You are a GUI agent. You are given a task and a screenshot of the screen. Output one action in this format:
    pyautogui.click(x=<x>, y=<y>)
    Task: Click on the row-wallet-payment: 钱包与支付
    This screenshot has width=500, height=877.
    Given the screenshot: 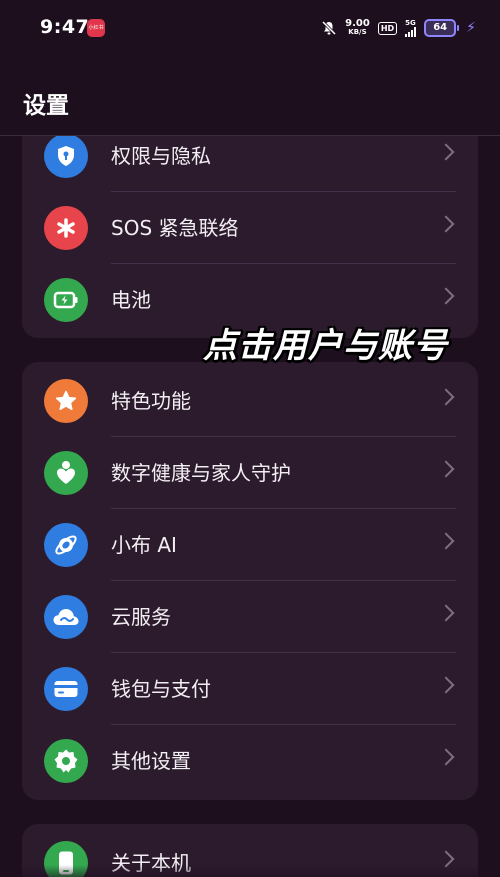 What is the action you would take?
    pyautogui.click(x=250, y=689)
    